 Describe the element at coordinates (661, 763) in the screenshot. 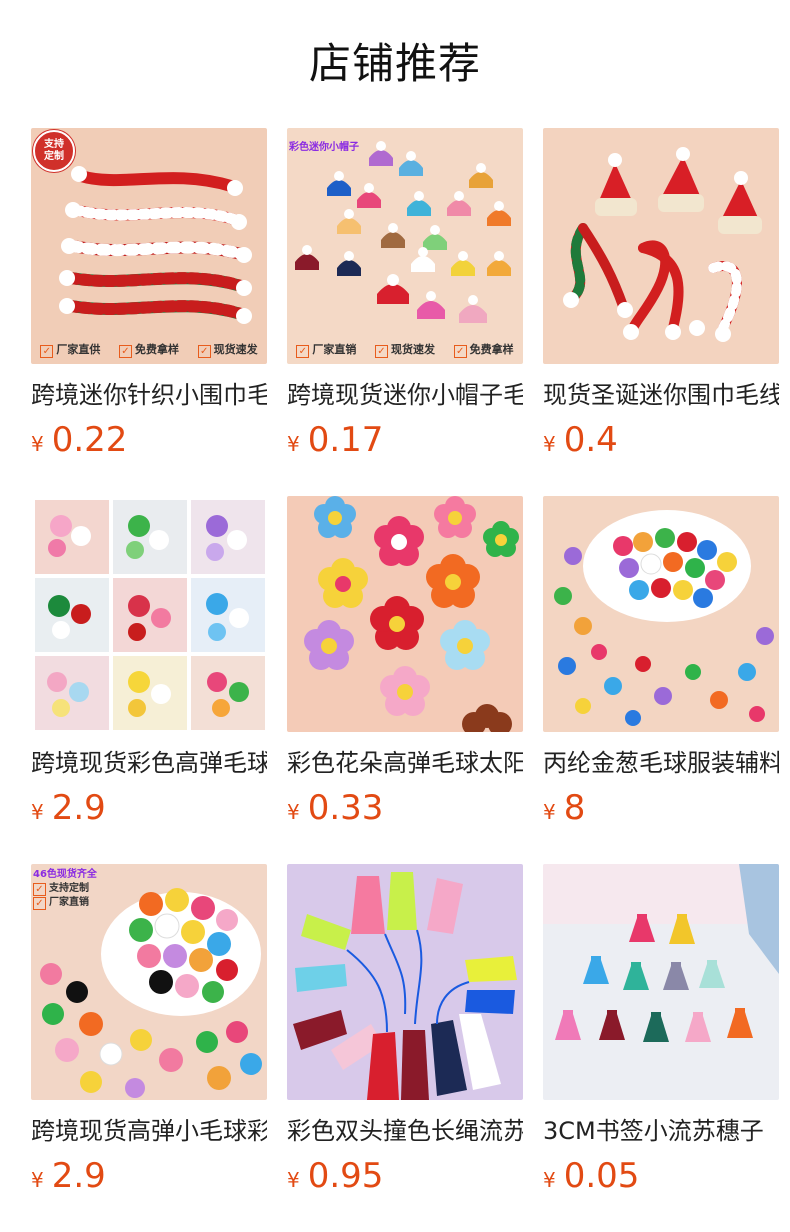

I see `product-name: 丙纶金葱毛球服装辅料装饰` at that location.